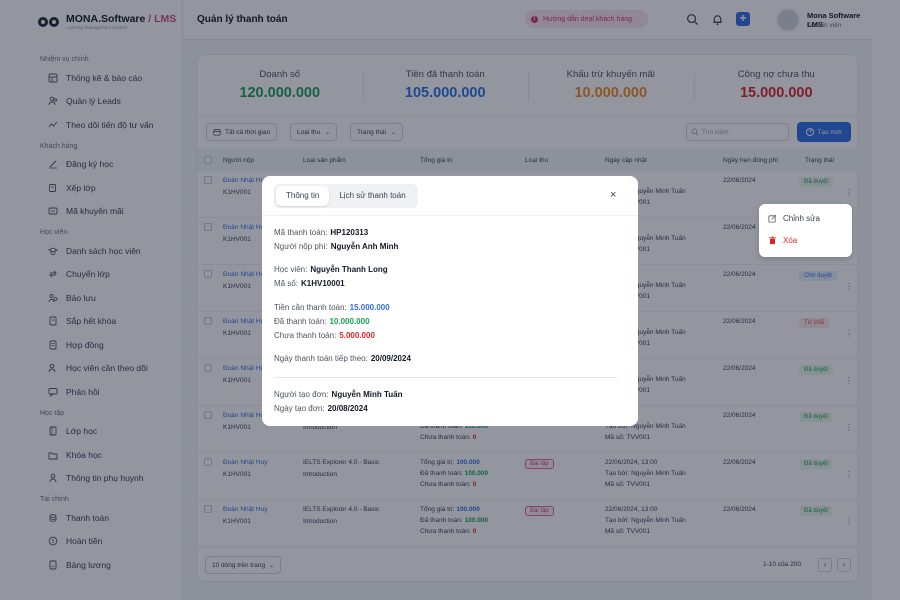 This screenshot has height=600, width=900. Describe the element at coordinates (369, 307) in the screenshot. I see `amount-due-value: 15.000.000` at that location.